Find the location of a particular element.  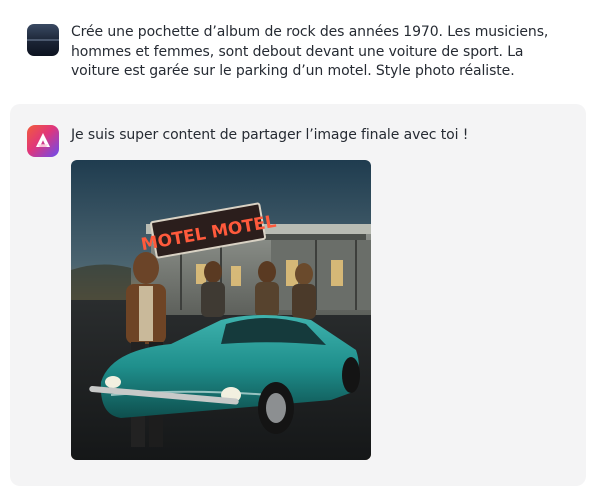

user-avatar is located at coordinates (43, 40).